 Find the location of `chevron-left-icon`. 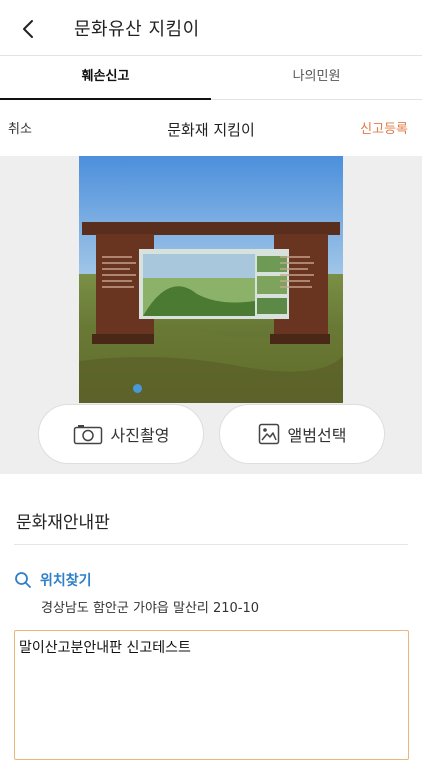

chevron-left-icon is located at coordinates (28, 29).